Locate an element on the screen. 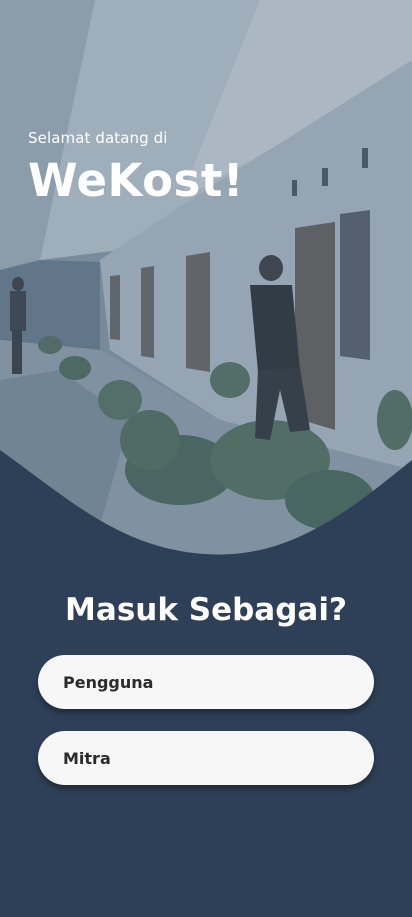 This screenshot has width=412, height=917. login-as-user-label: Pengguna is located at coordinates (108, 682).